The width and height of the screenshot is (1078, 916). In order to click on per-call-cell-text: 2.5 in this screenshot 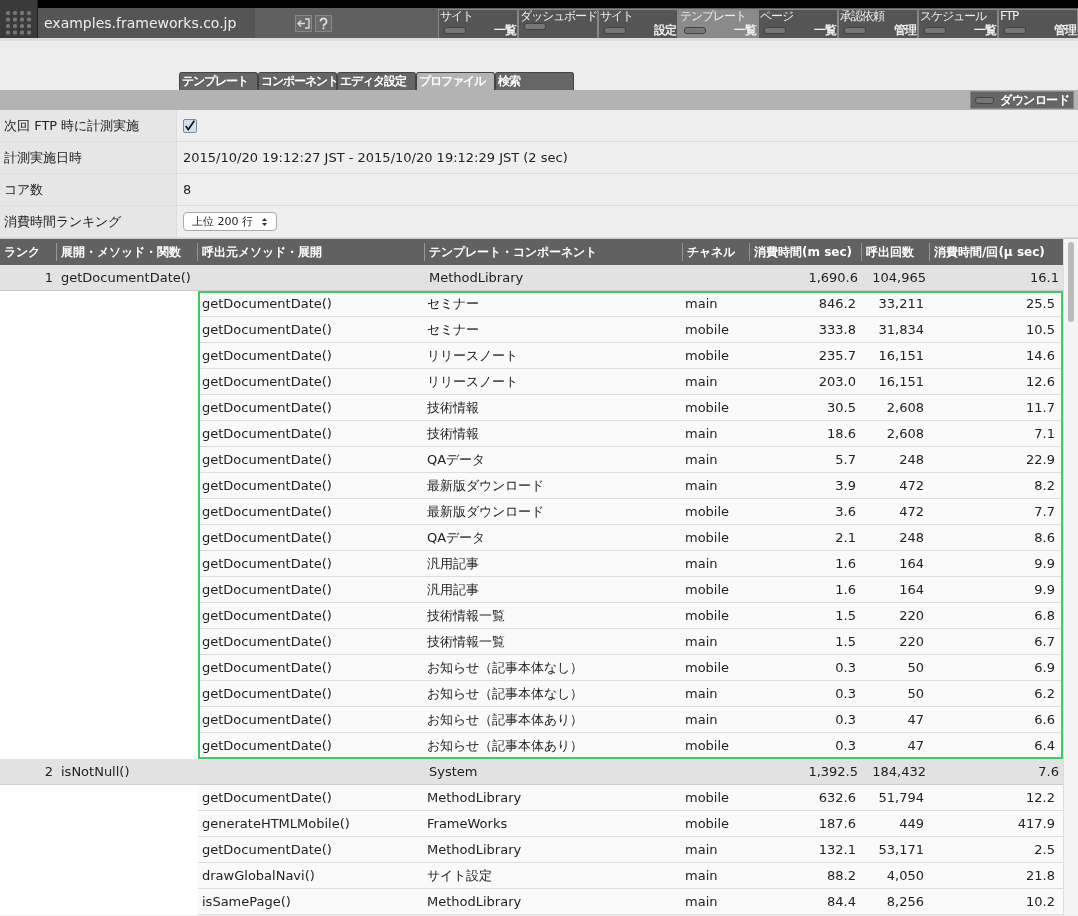, I will do `click(1044, 850)`.